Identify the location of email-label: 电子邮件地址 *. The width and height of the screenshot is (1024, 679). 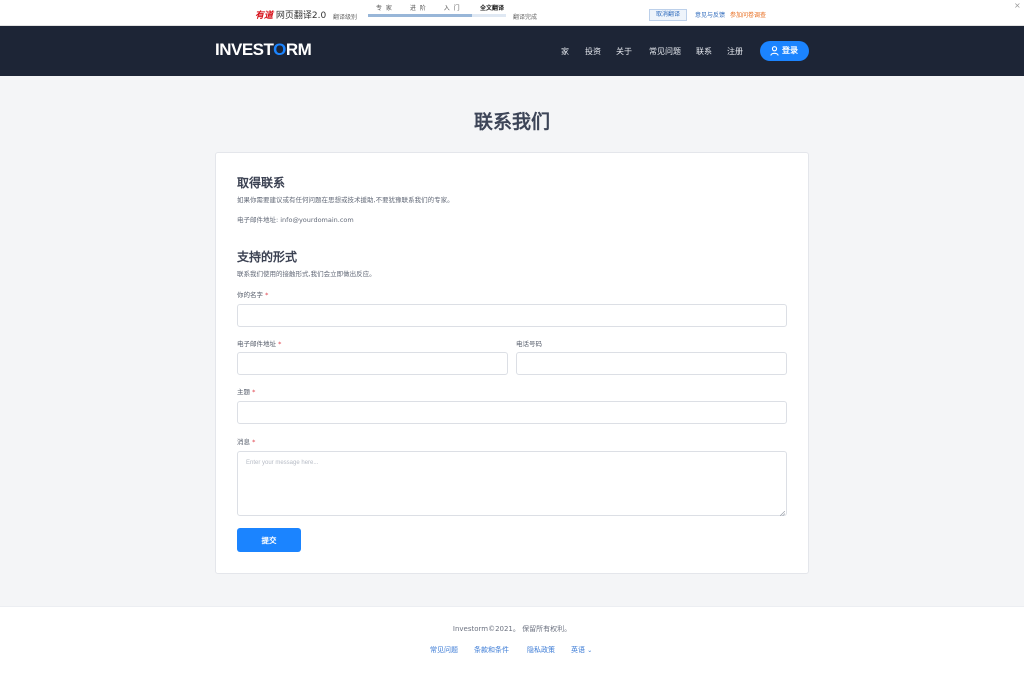
(259, 343).